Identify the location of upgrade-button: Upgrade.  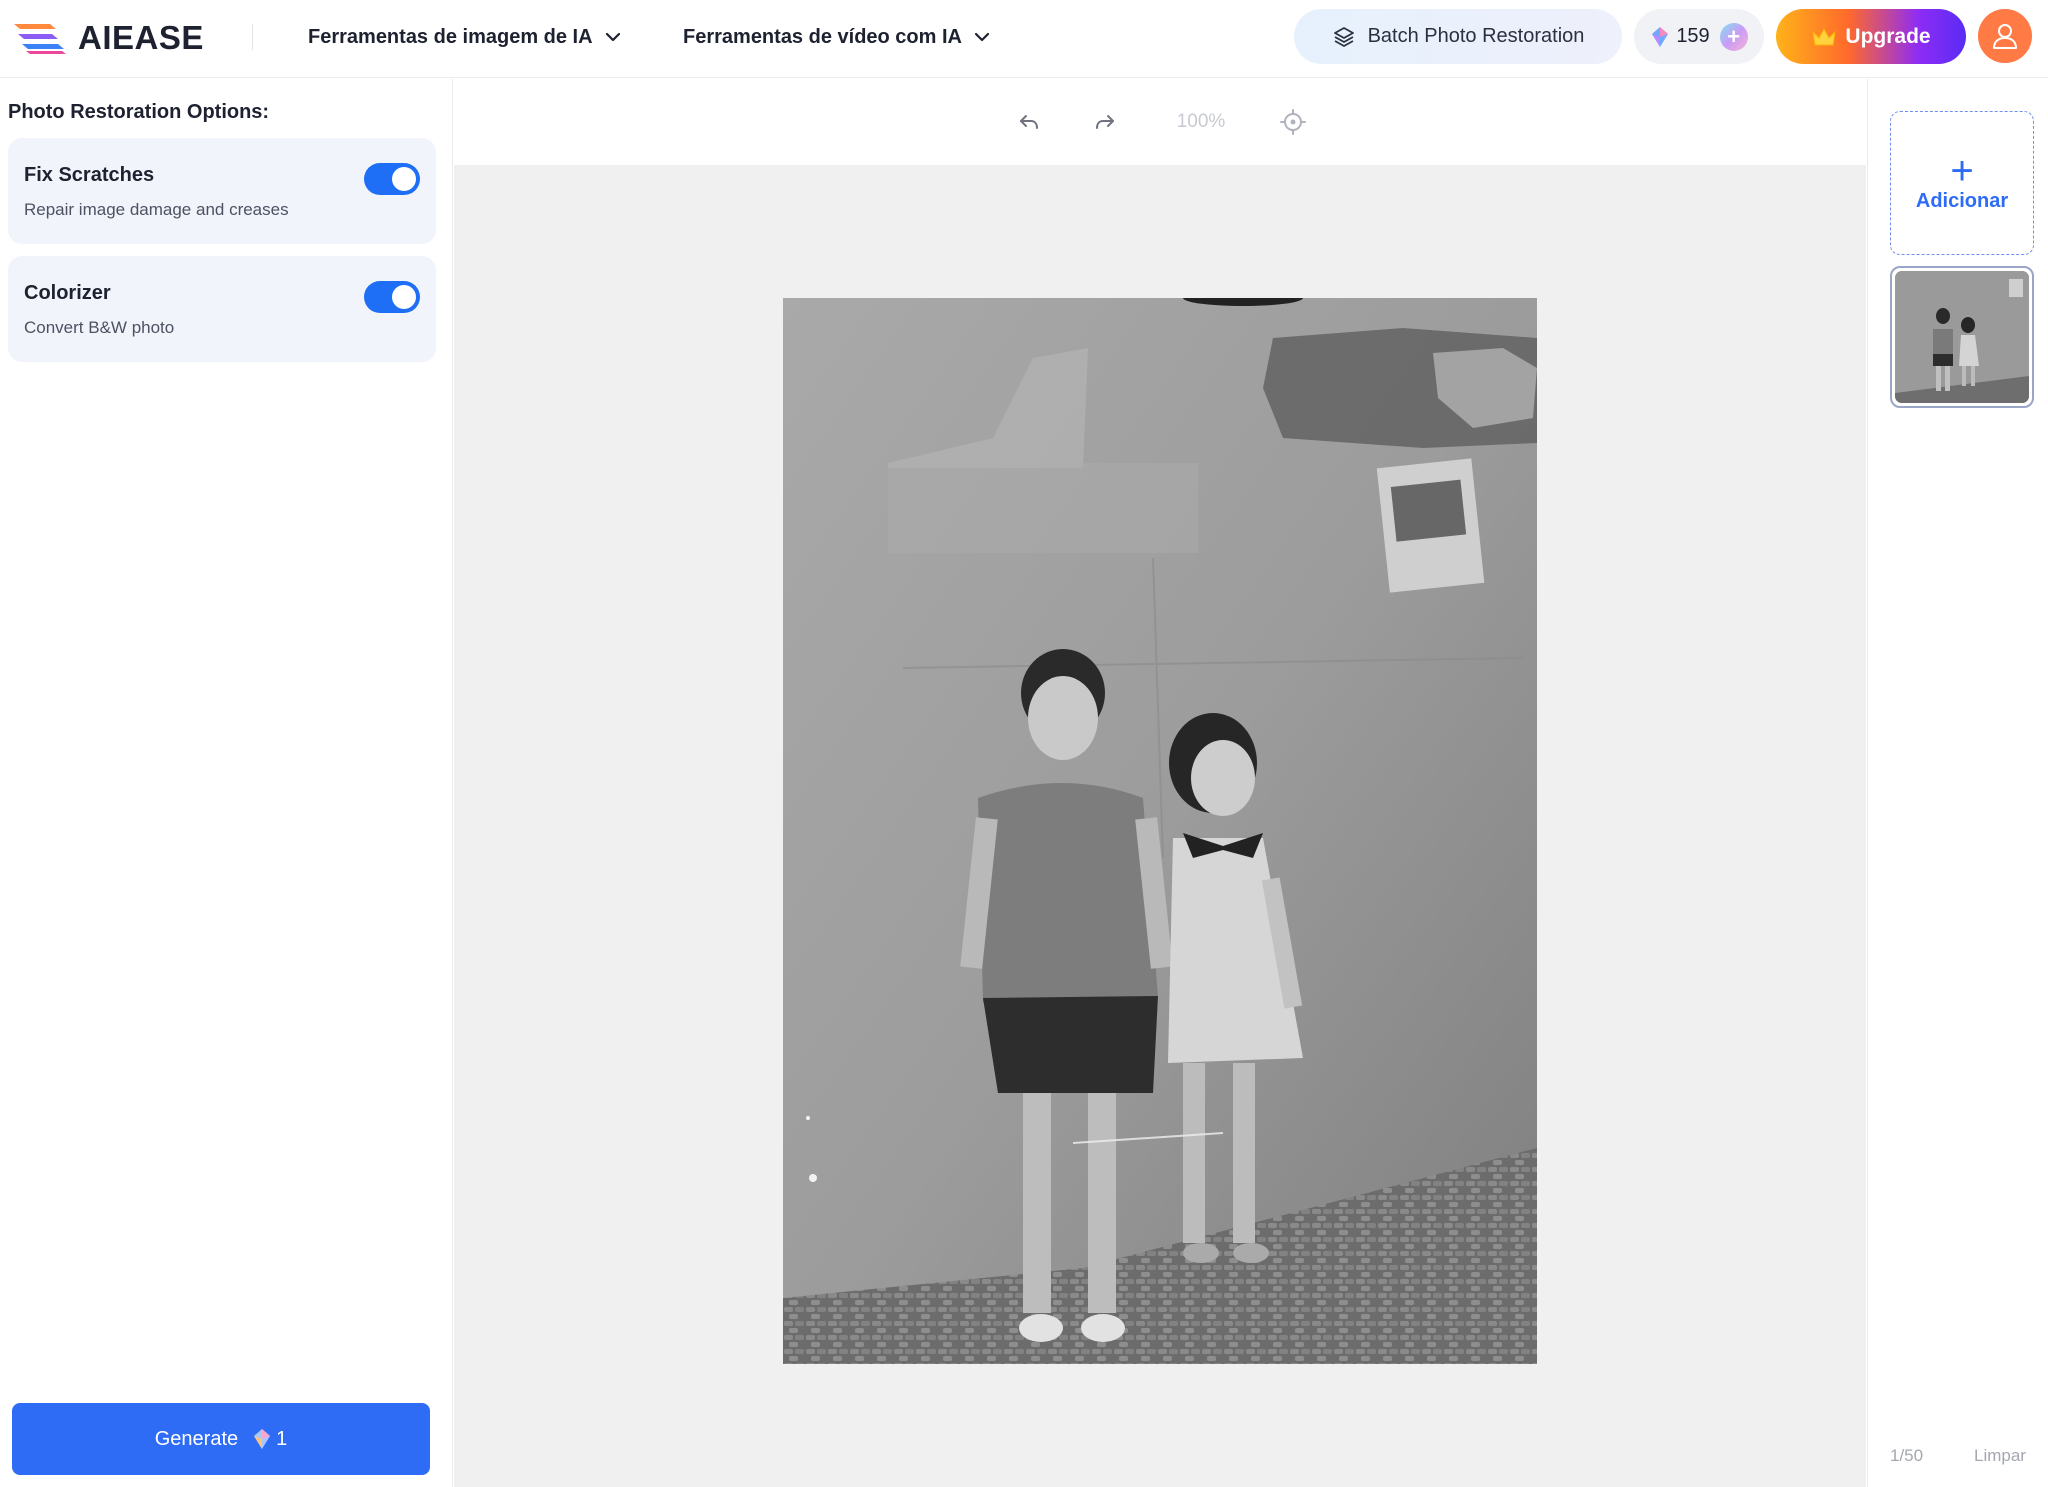
(1871, 36).